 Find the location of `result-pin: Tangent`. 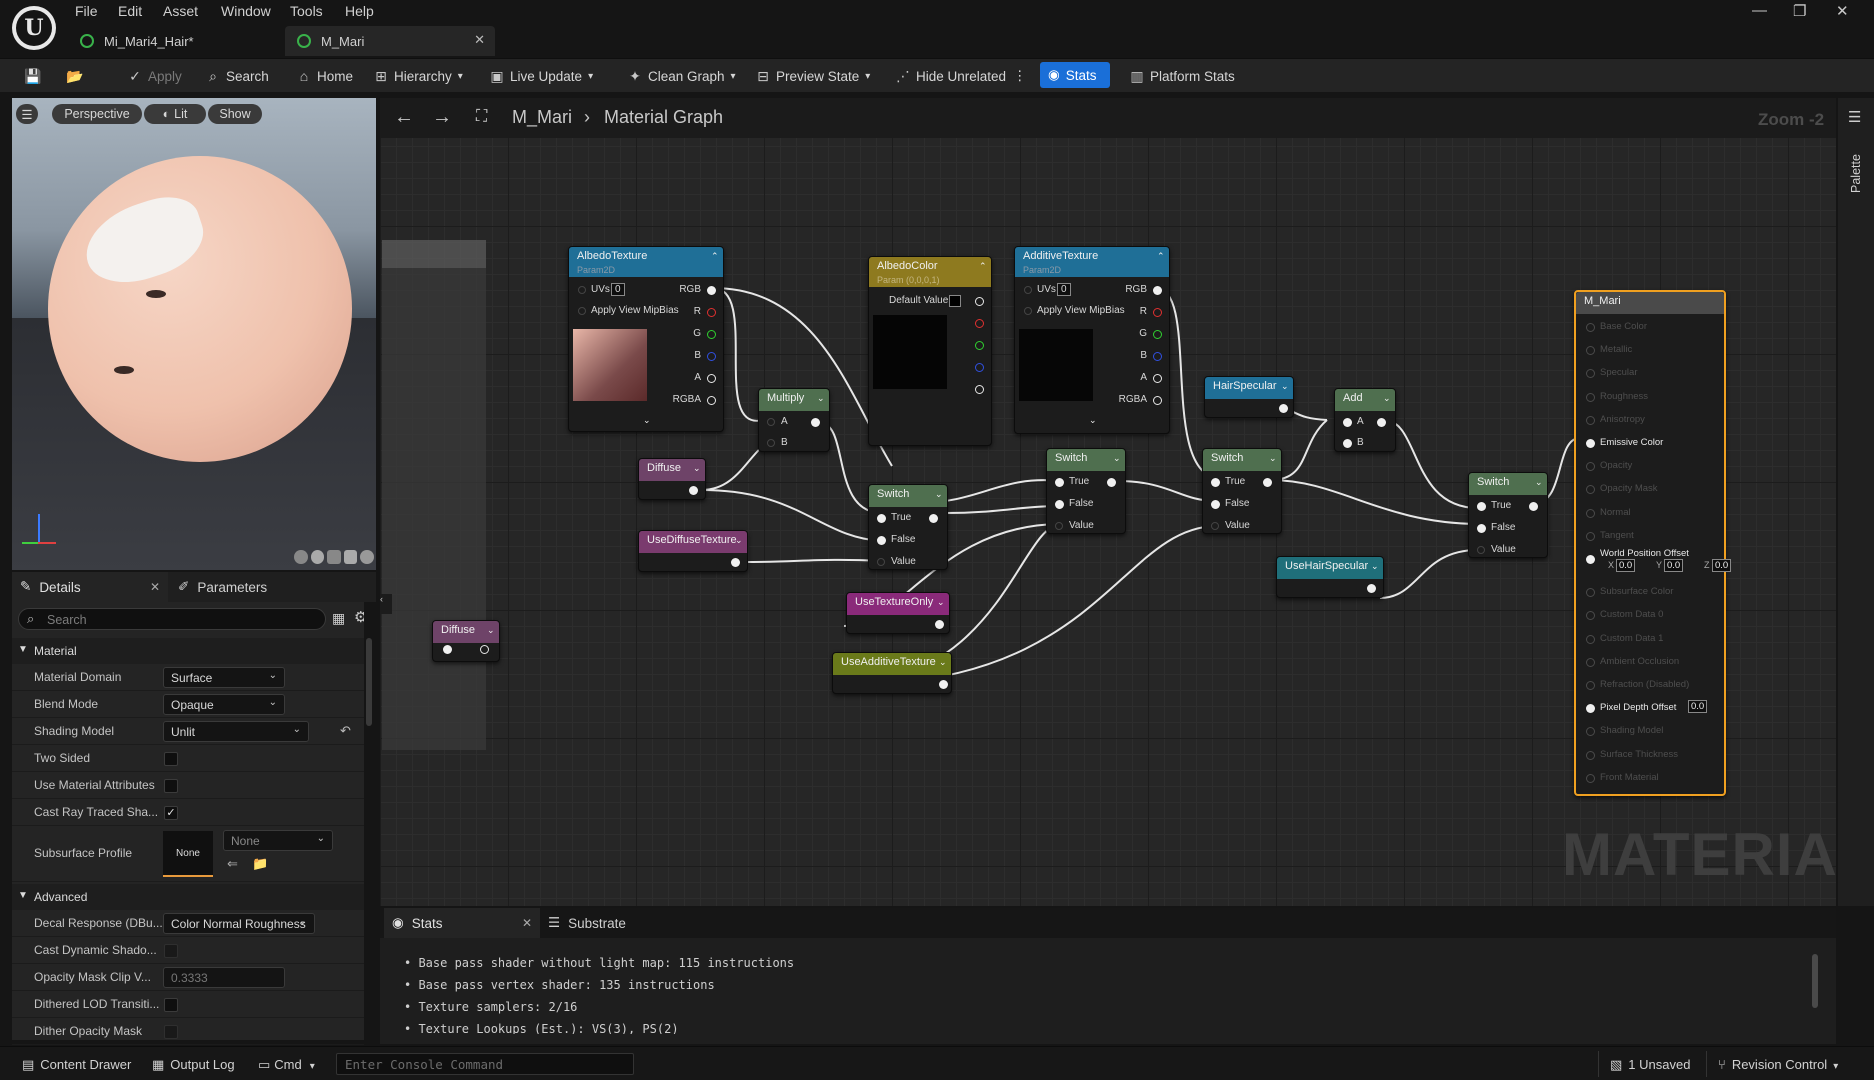

result-pin: Tangent is located at coordinates (1650, 537).